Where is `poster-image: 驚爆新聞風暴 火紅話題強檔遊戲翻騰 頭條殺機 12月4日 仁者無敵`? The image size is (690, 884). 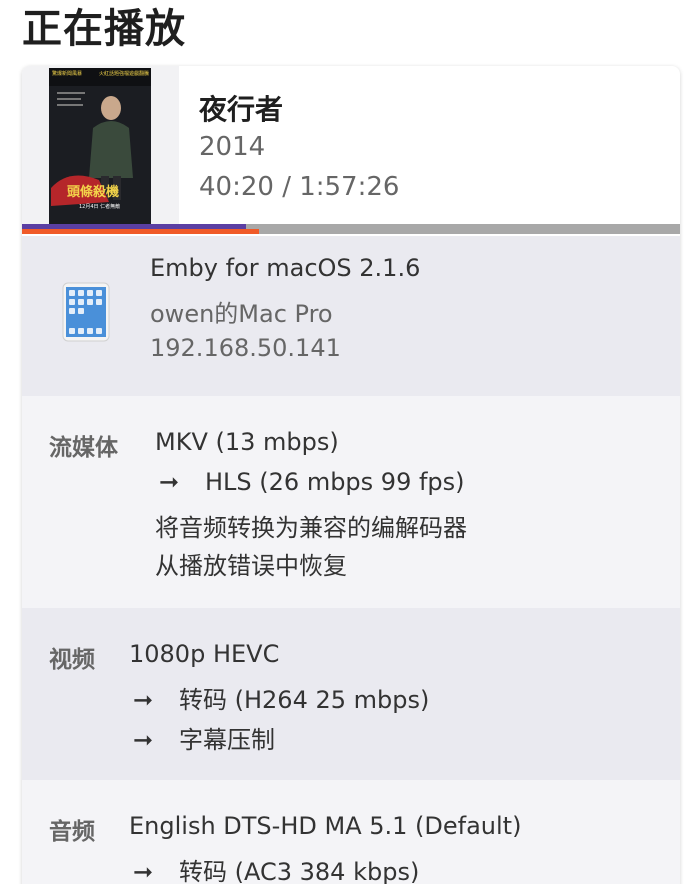
poster-image: 驚爆新聞風暴 火紅話題強檔遊戲翻騰 頭條殺機 12月4日 仁者無敵 is located at coordinates (100, 146).